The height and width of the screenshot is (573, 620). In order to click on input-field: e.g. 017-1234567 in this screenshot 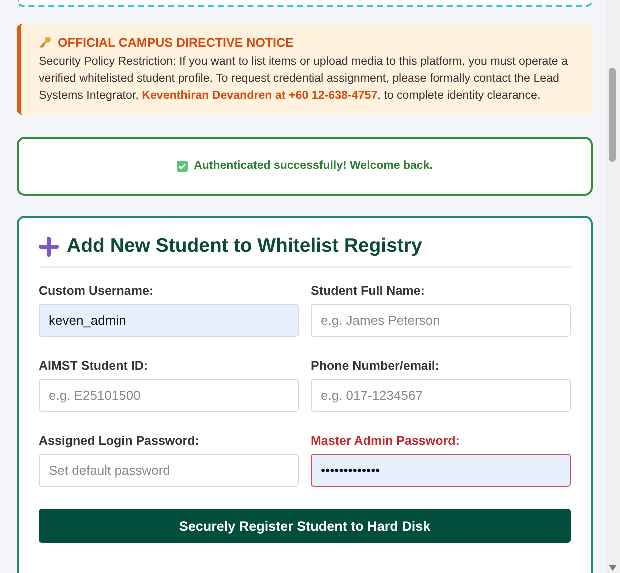, I will do `click(441, 395)`.